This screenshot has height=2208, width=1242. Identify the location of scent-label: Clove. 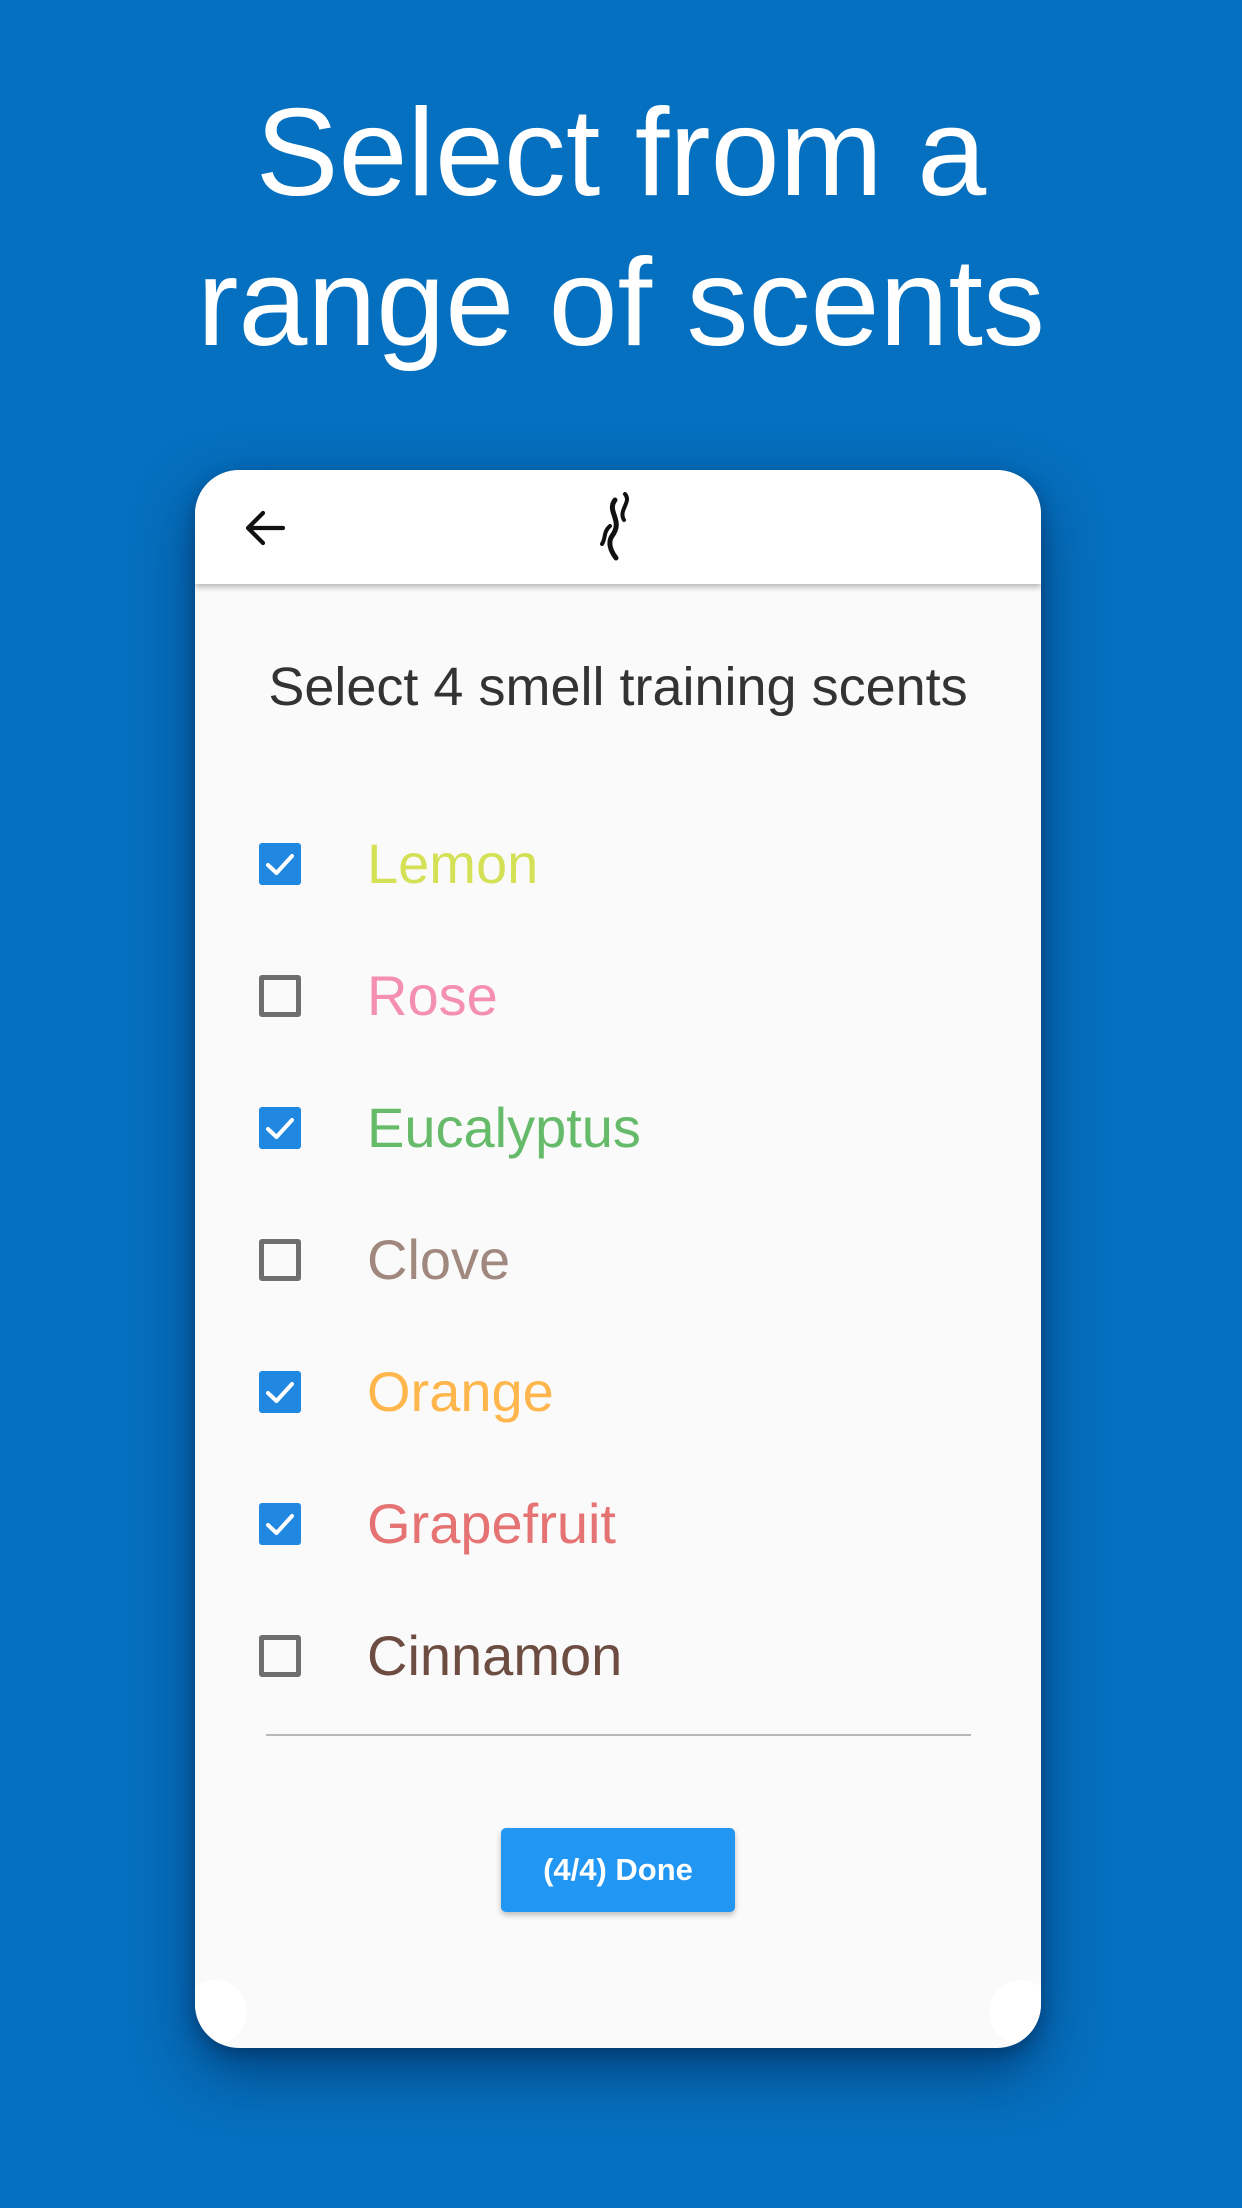
(439, 1259).